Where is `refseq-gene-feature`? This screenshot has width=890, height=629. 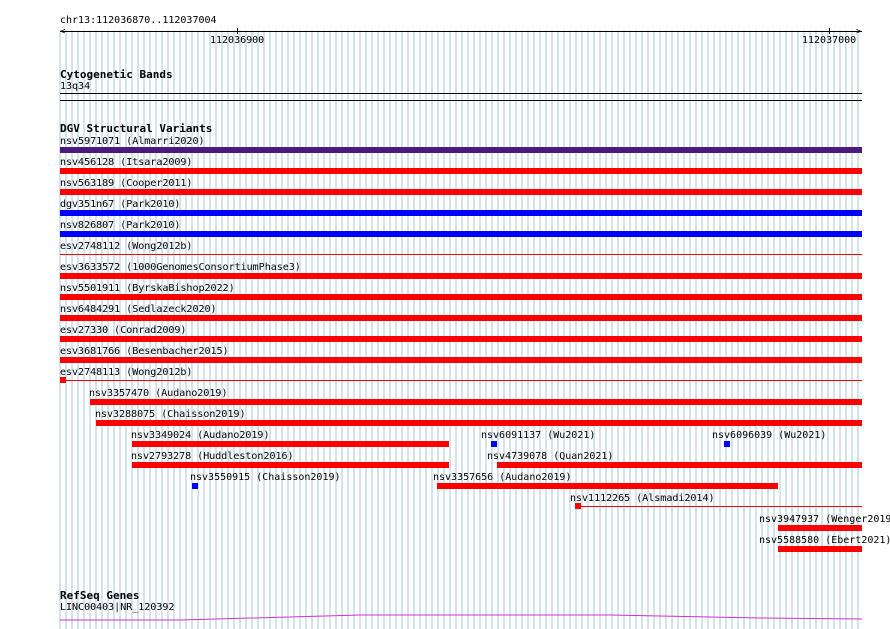 refseq-gene-feature is located at coordinates (461, 618).